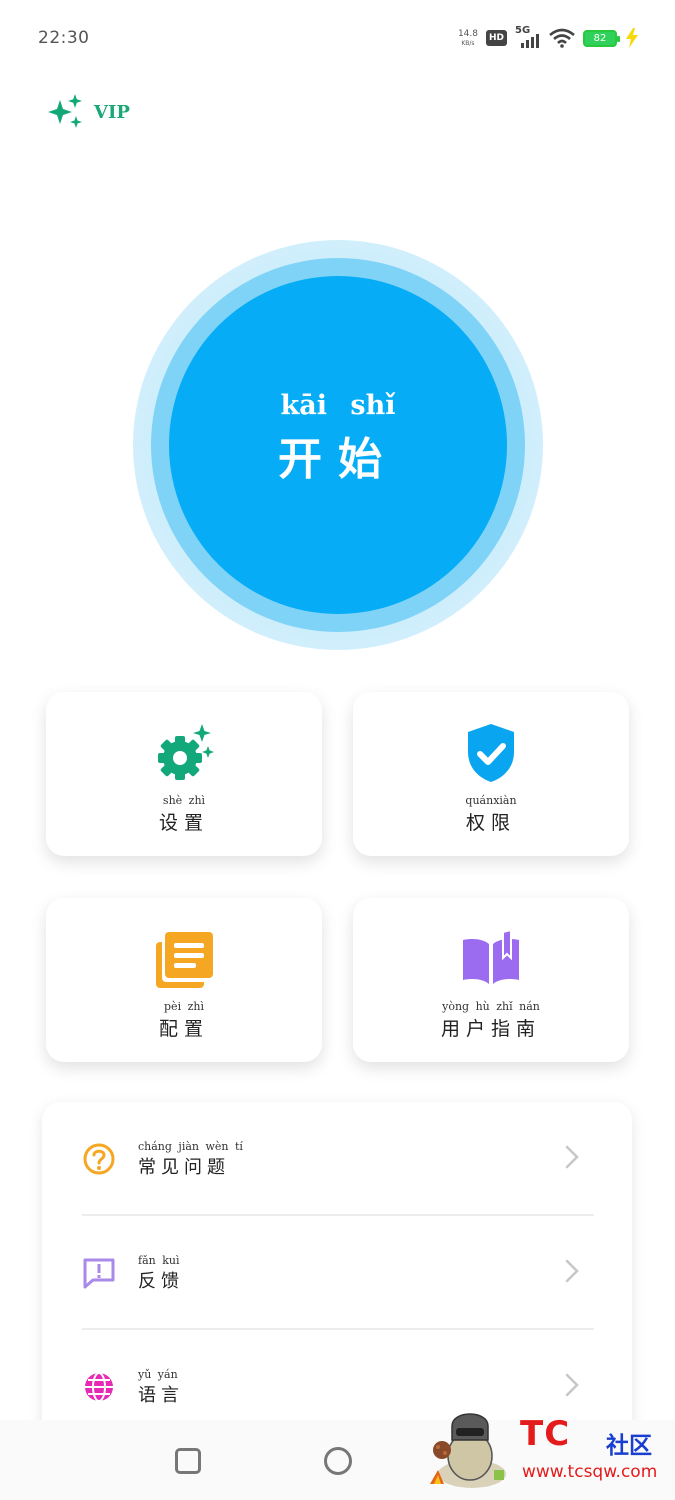 Image resolution: width=675 pixels, height=1500 pixels. Describe the element at coordinates (338, 459) in the screenshot. I see `start-label: 开始` at that location.